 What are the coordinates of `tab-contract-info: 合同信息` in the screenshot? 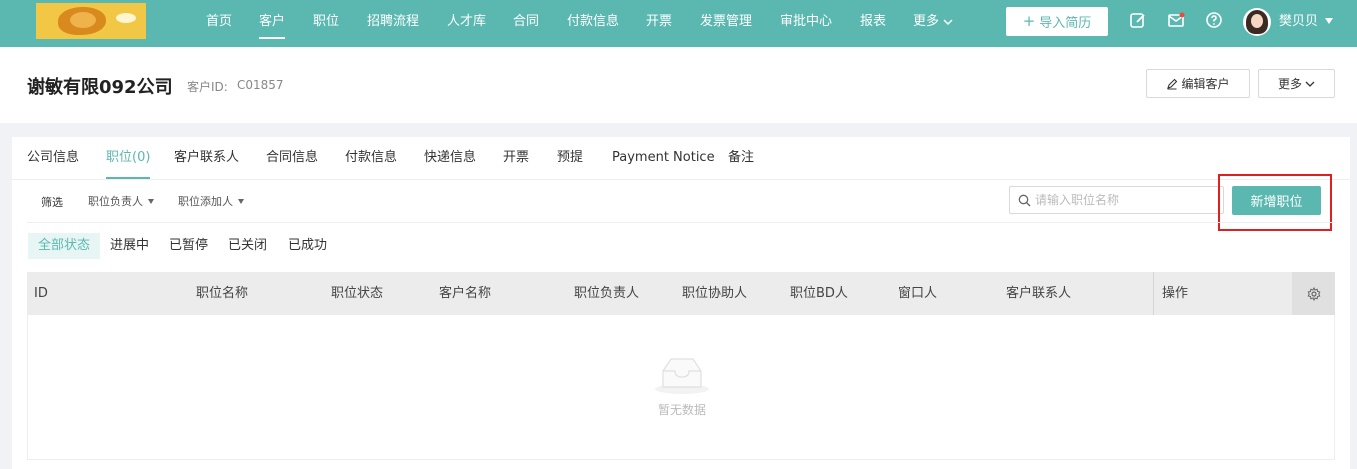 It's located at (292, 158).